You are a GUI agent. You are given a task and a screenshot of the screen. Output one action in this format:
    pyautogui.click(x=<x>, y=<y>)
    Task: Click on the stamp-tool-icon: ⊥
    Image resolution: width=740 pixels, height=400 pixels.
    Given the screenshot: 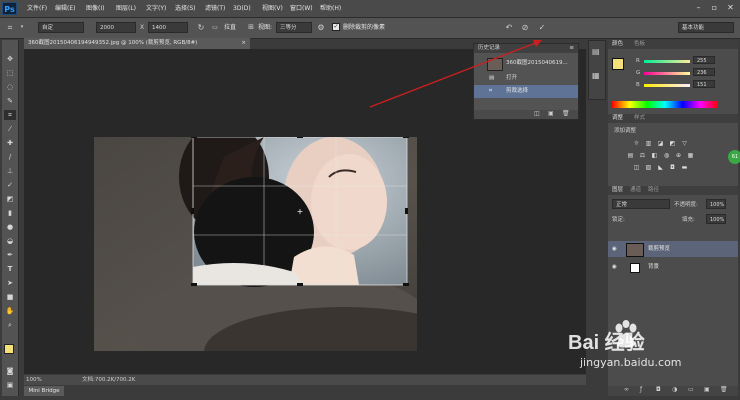 What is the action you would take?
    pyautogui.click(x=10, y=171)
    